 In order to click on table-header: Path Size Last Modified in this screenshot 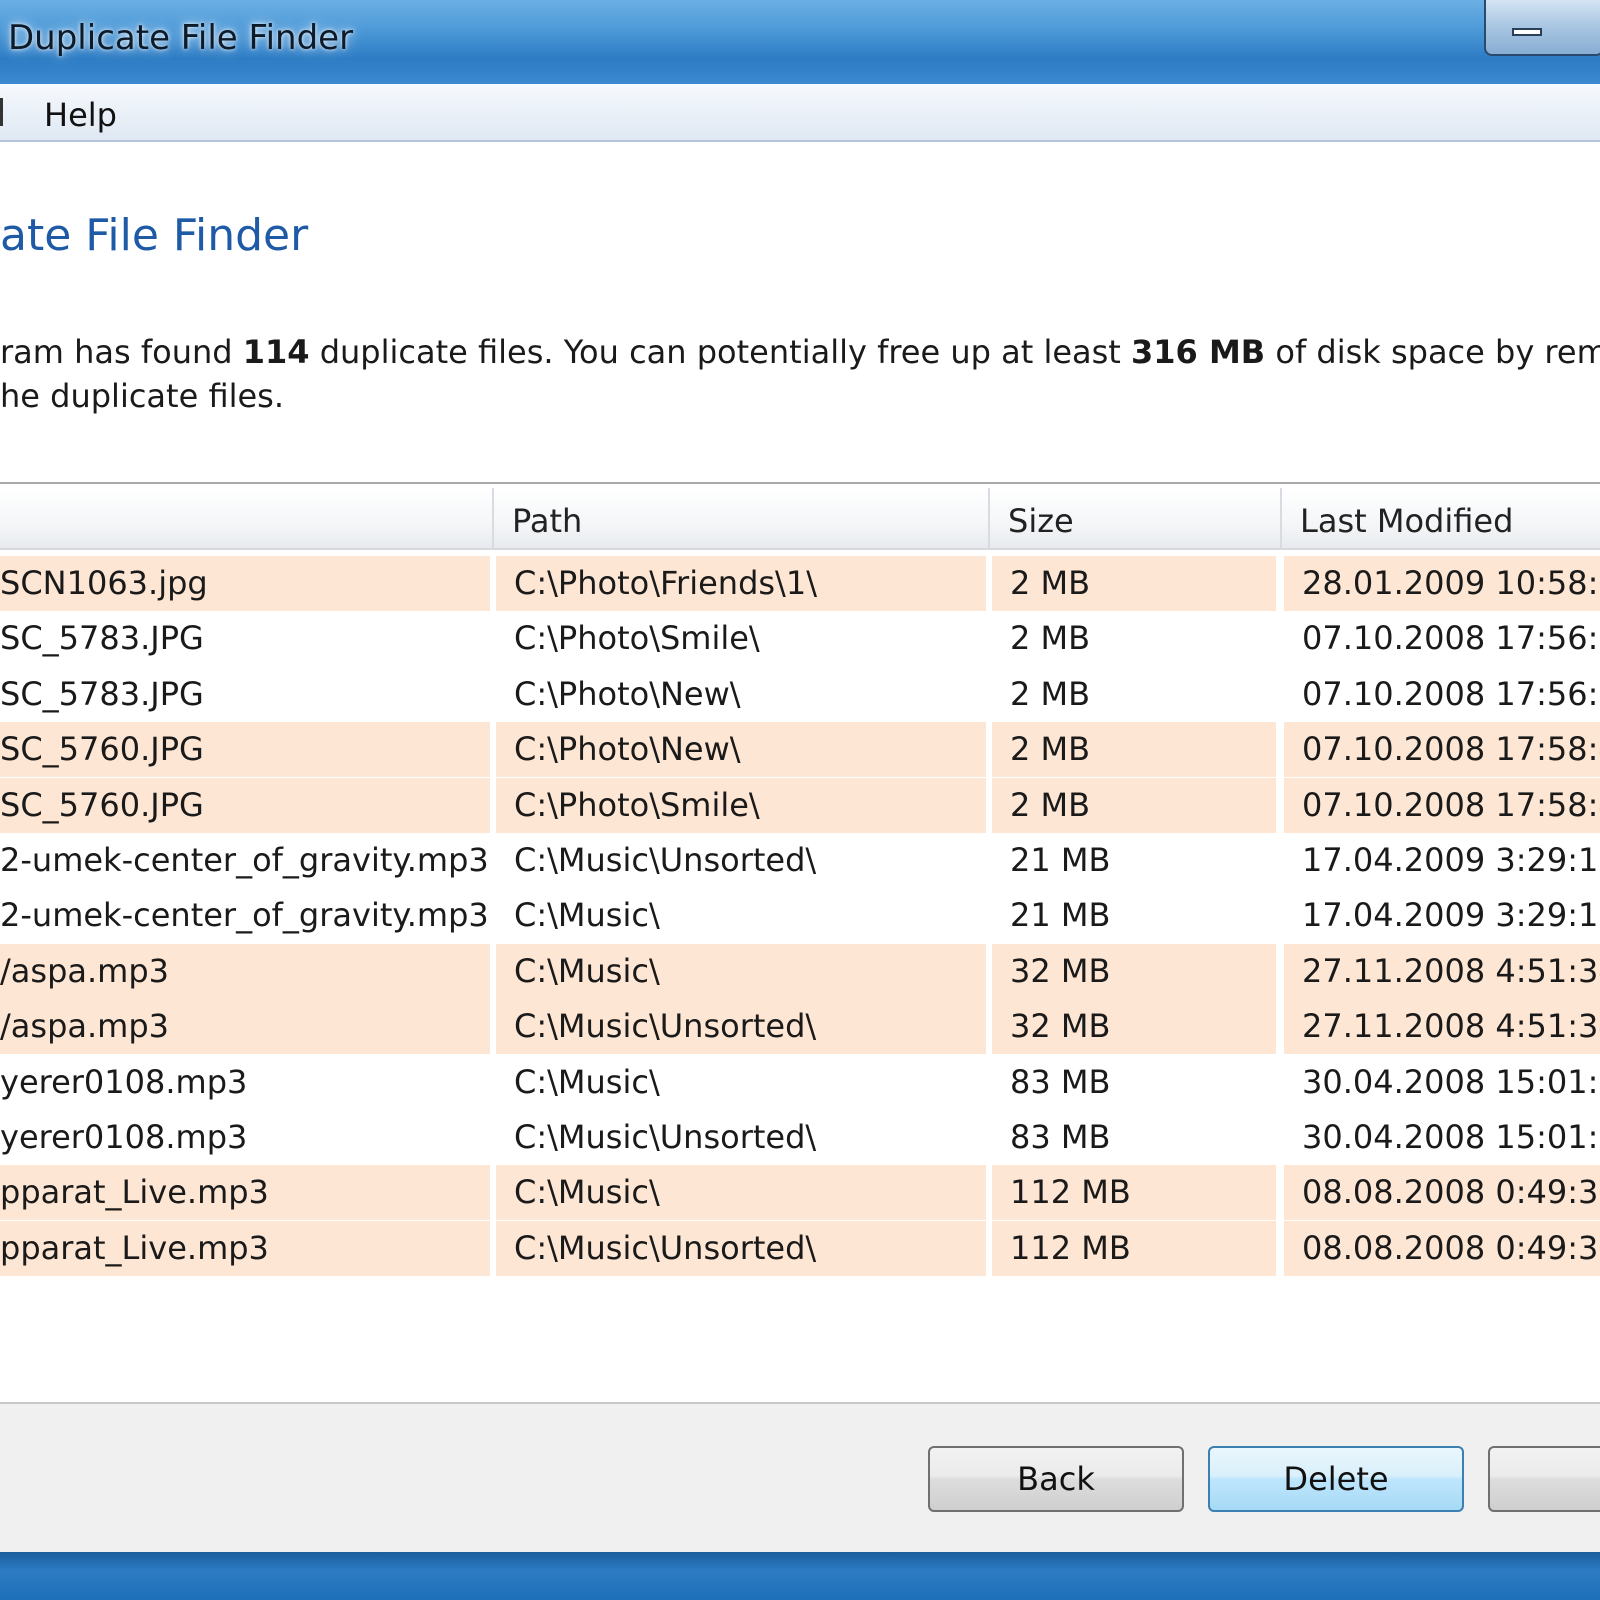, I will do `click(800, 519)`.